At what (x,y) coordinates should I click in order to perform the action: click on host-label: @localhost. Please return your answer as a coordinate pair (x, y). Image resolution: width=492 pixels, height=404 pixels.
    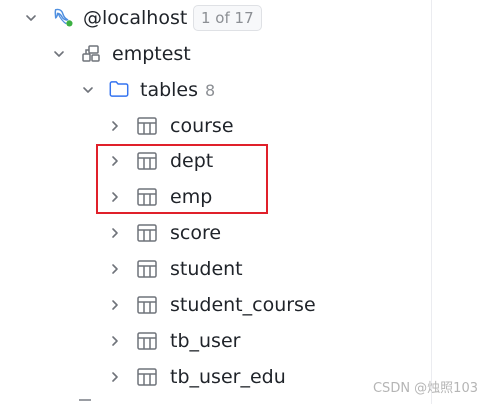
    Looking at the image, I should click on (135, 18).